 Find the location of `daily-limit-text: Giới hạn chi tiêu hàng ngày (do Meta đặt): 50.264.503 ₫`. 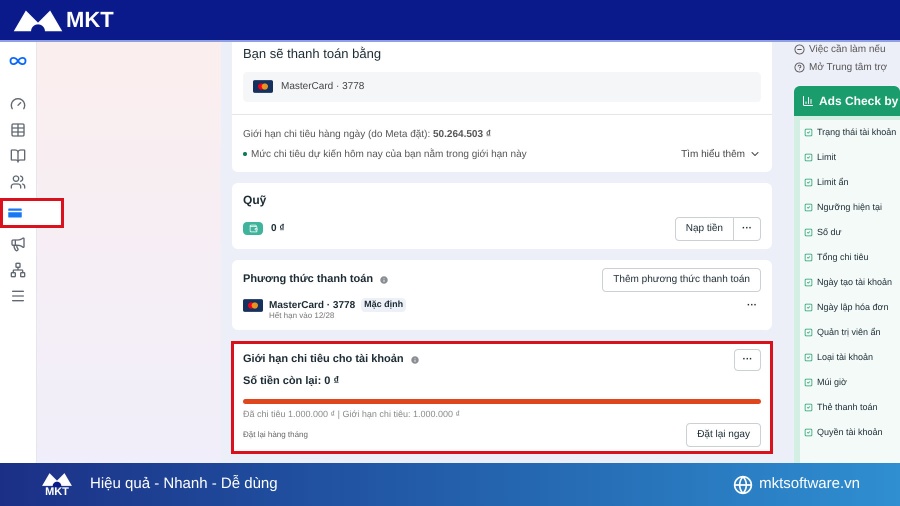

daily-limit-text: Giới hạn chi tiêu hàng ngày (do Meta đặt): 50.264.503 ₫ is located at coordinates (367, 135).